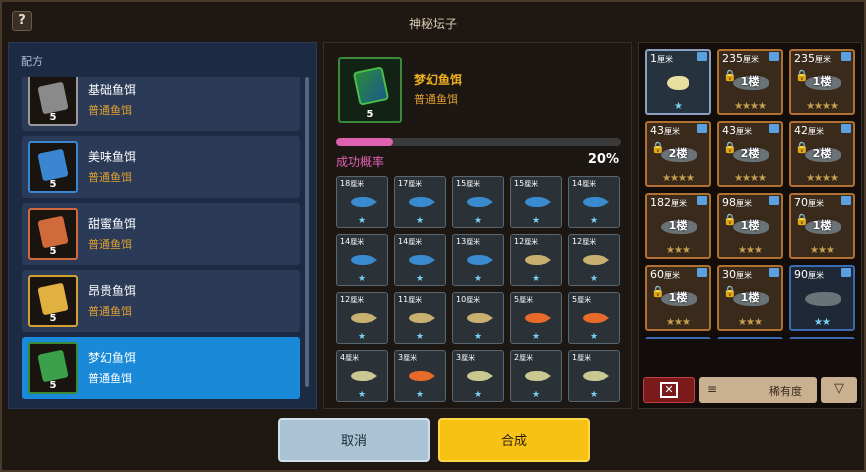 This screenshot has height=472, width=866. I want to click on inventory-slot: 182厘米 1楼 ★★★, so click(678, 226).